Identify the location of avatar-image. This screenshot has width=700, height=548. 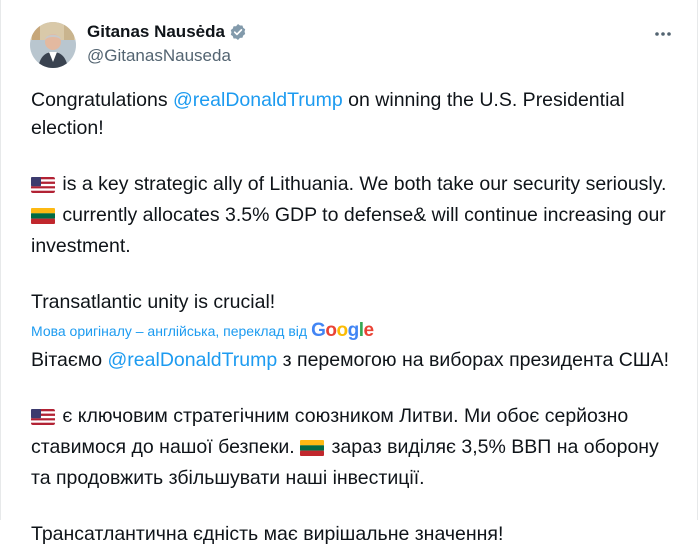
(53, 45).